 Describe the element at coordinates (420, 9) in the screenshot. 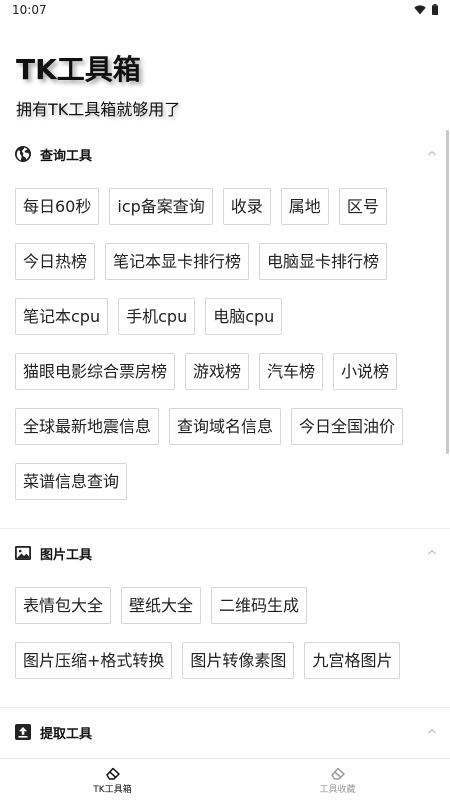

I see `wifi-icon` at that location.